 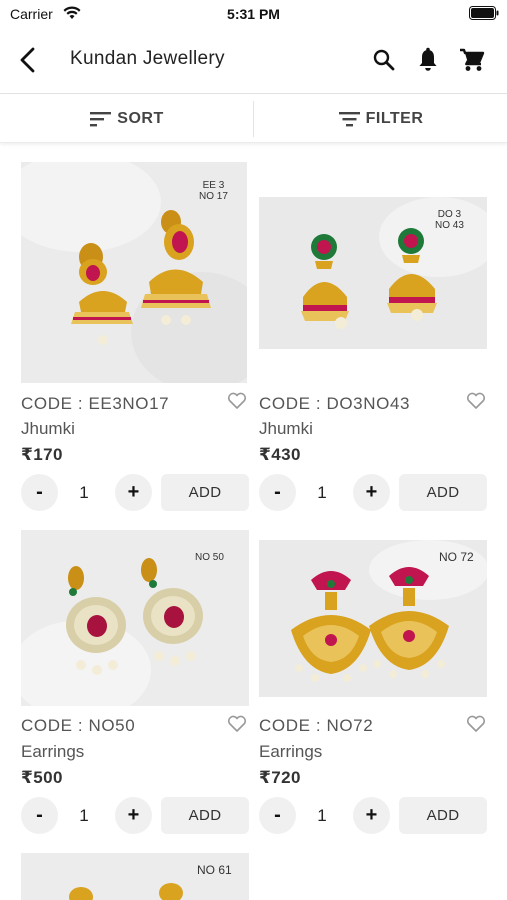 I want to click on tag-line: DO 3, so click(x=449, y=214).